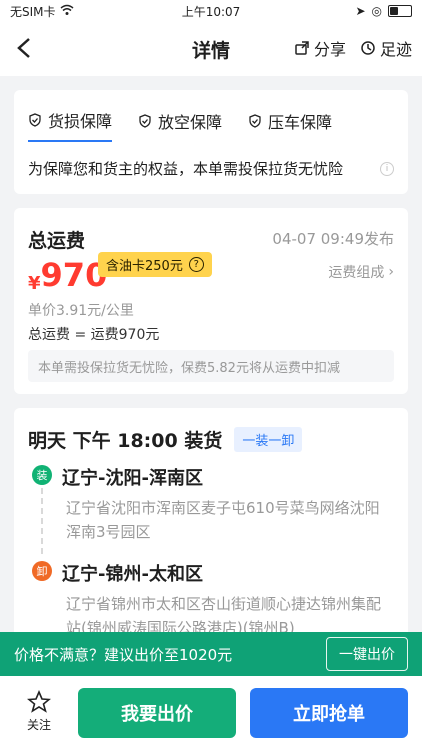 This screenshot has height=750, width=422. What do you see at coordinates (333, 239) in the screenshot?
I see `publish-time: 04-07 09:49发布` at bounding box center [333, 239].